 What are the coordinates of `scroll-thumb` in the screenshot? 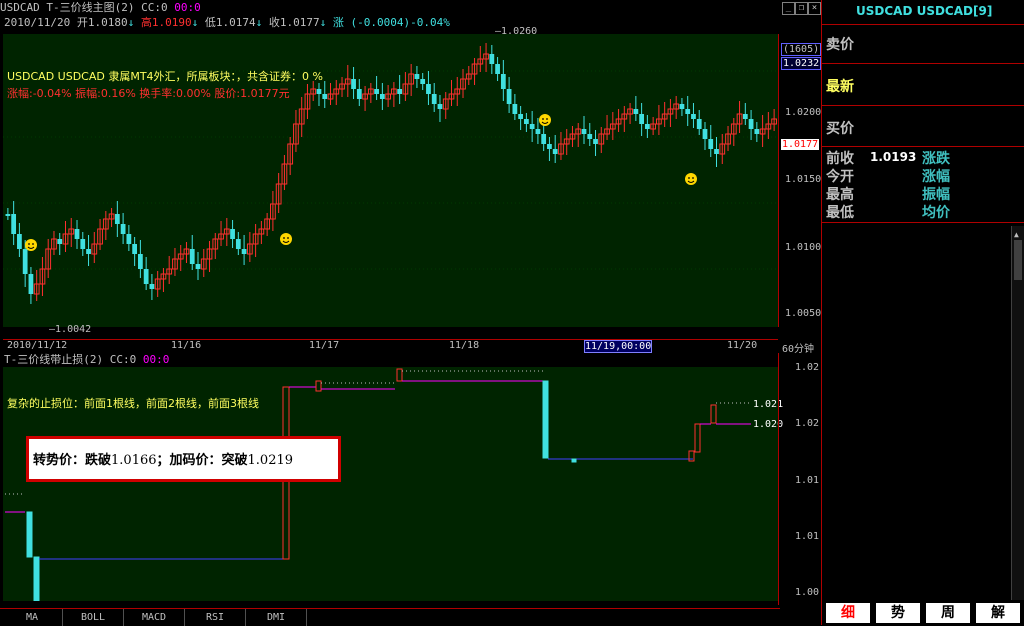 It's located at (1018, 260).